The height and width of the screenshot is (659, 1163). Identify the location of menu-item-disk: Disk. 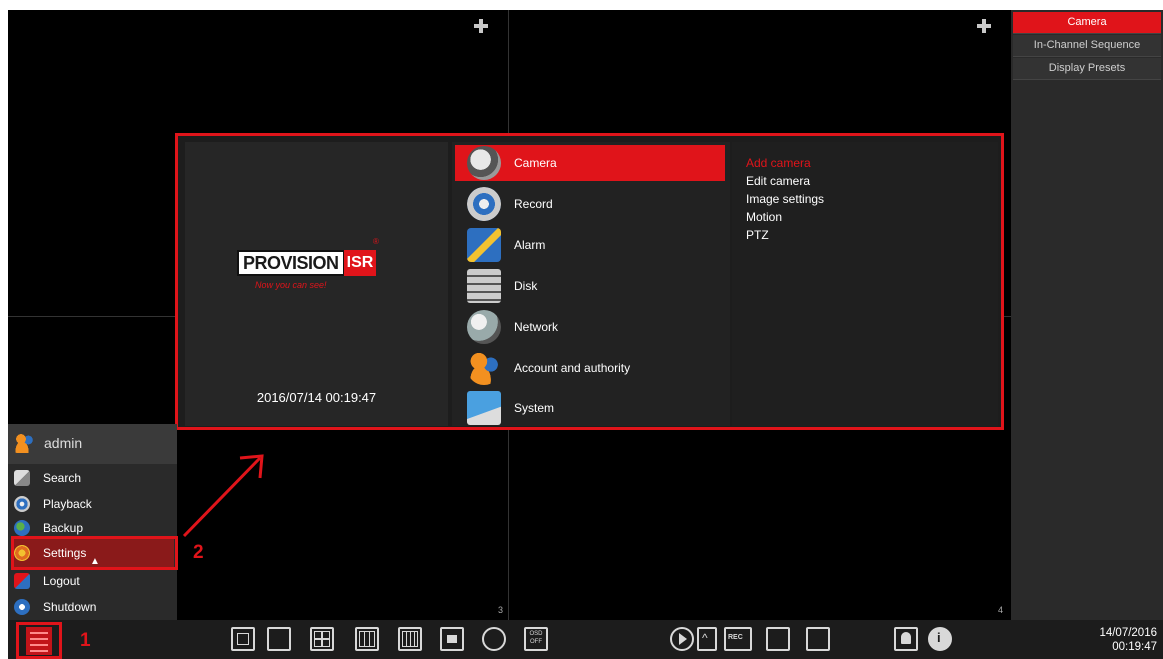
(590, 286).